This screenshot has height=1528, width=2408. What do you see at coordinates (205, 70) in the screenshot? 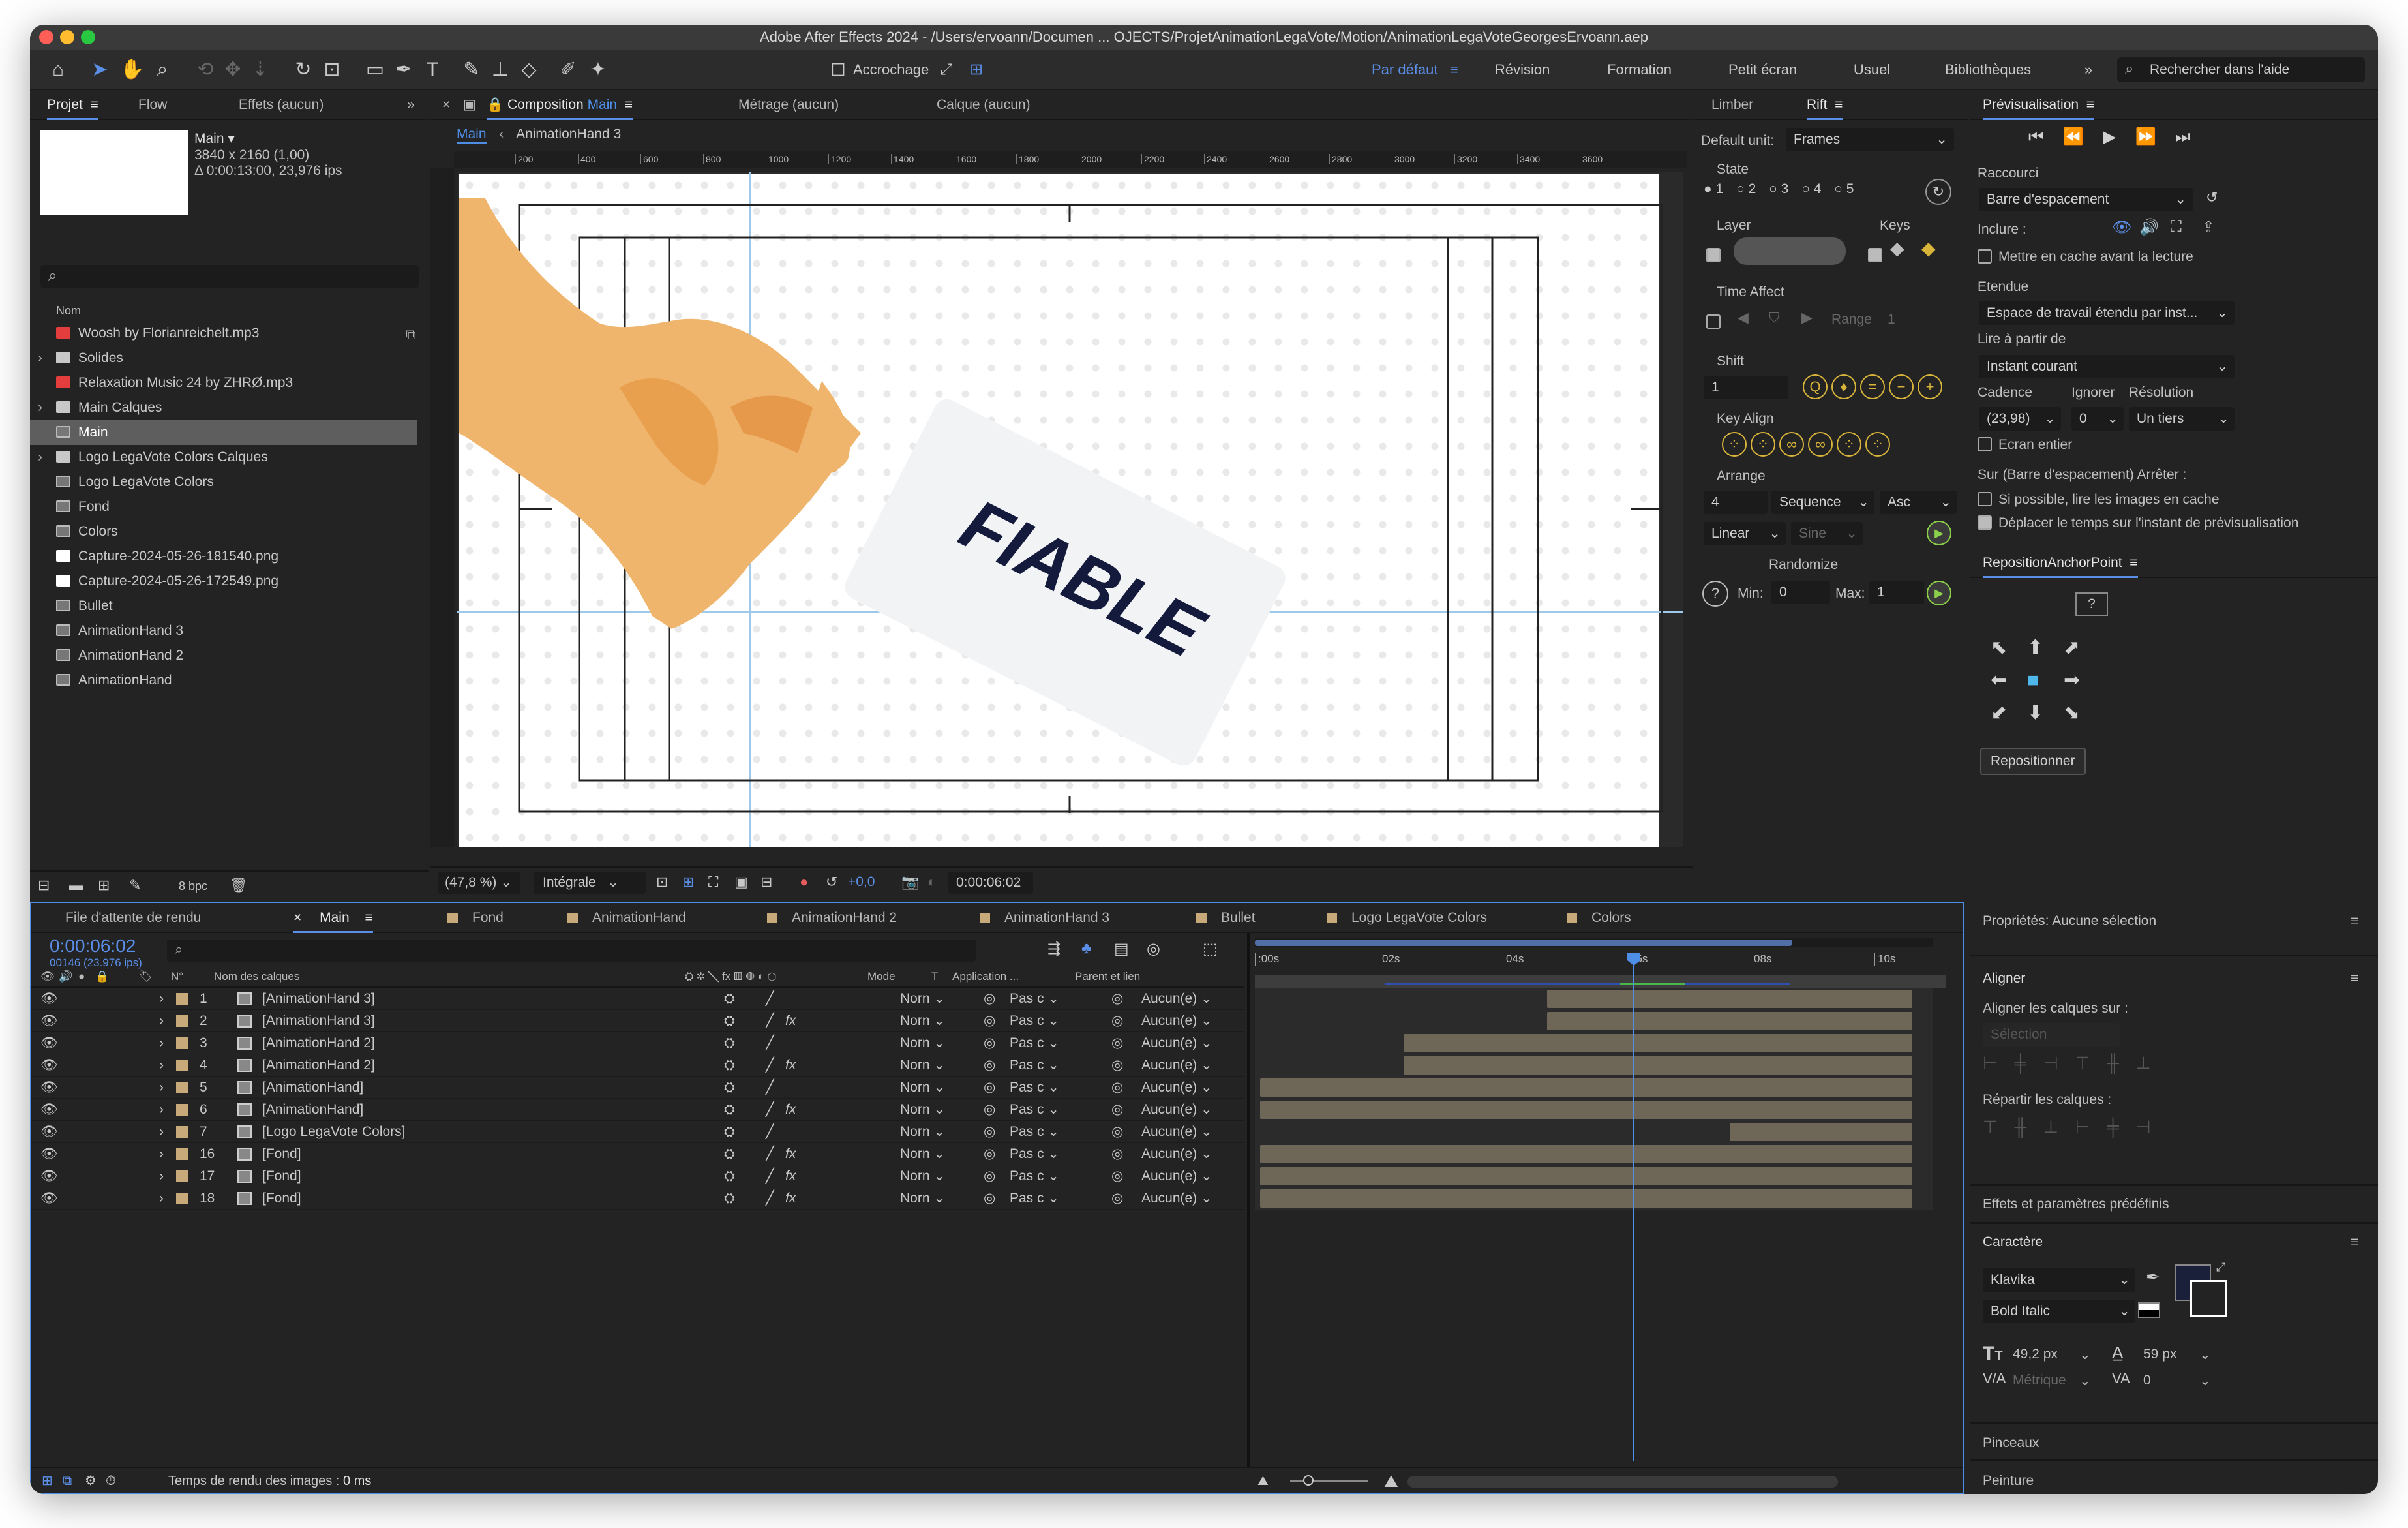
I see `orbit-tool-icon: ⟲` at bounding box center [205, 70].